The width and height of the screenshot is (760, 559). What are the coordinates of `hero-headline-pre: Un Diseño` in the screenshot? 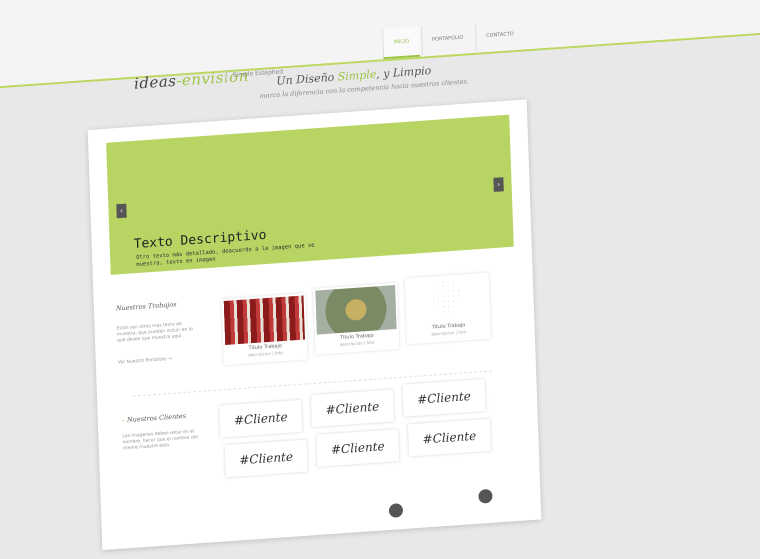 It's located at (307, 79).